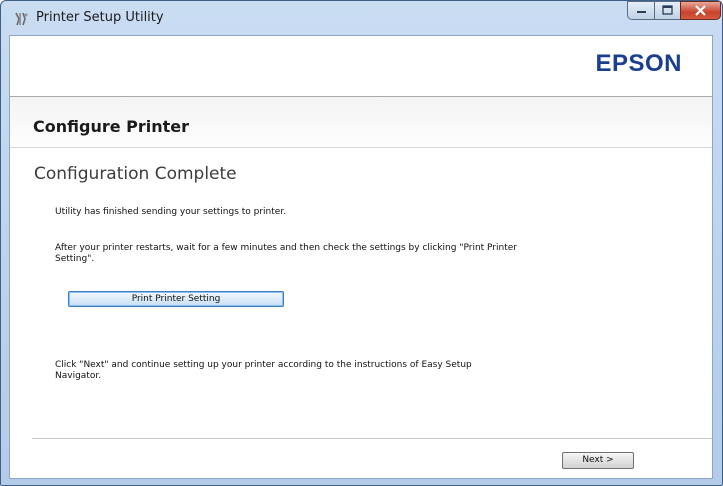 The image size is (723, 486). I want to click on close-icon, so click(700, 13).